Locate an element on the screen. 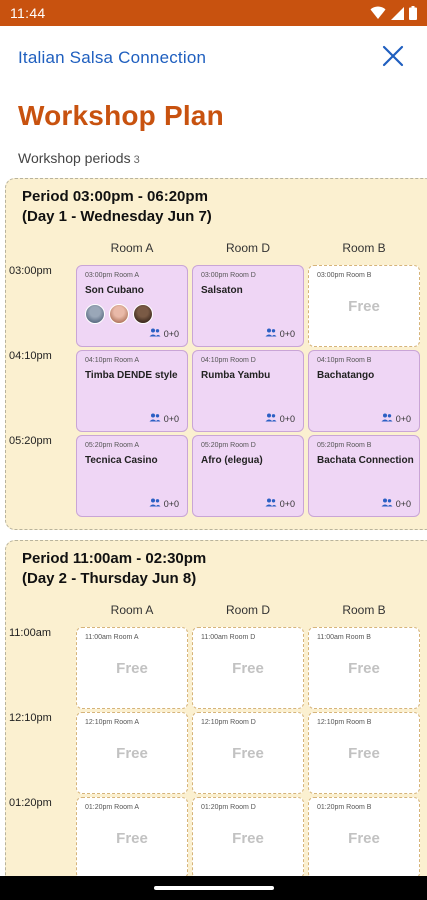 This screenshot has width=427, height=900. time-slot-label: 03:00pm is located at coordinates (30, 271).